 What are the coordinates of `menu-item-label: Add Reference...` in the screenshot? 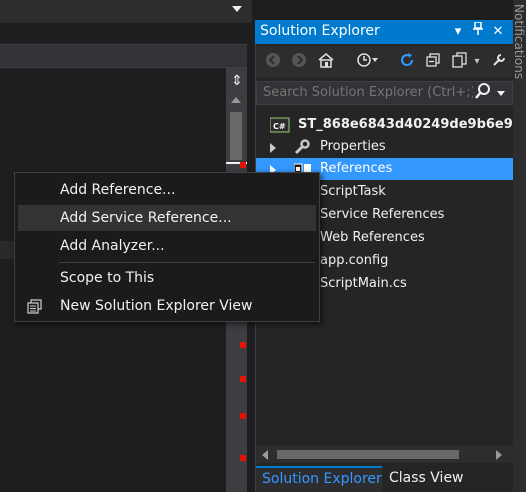 It's located at (118, 190).